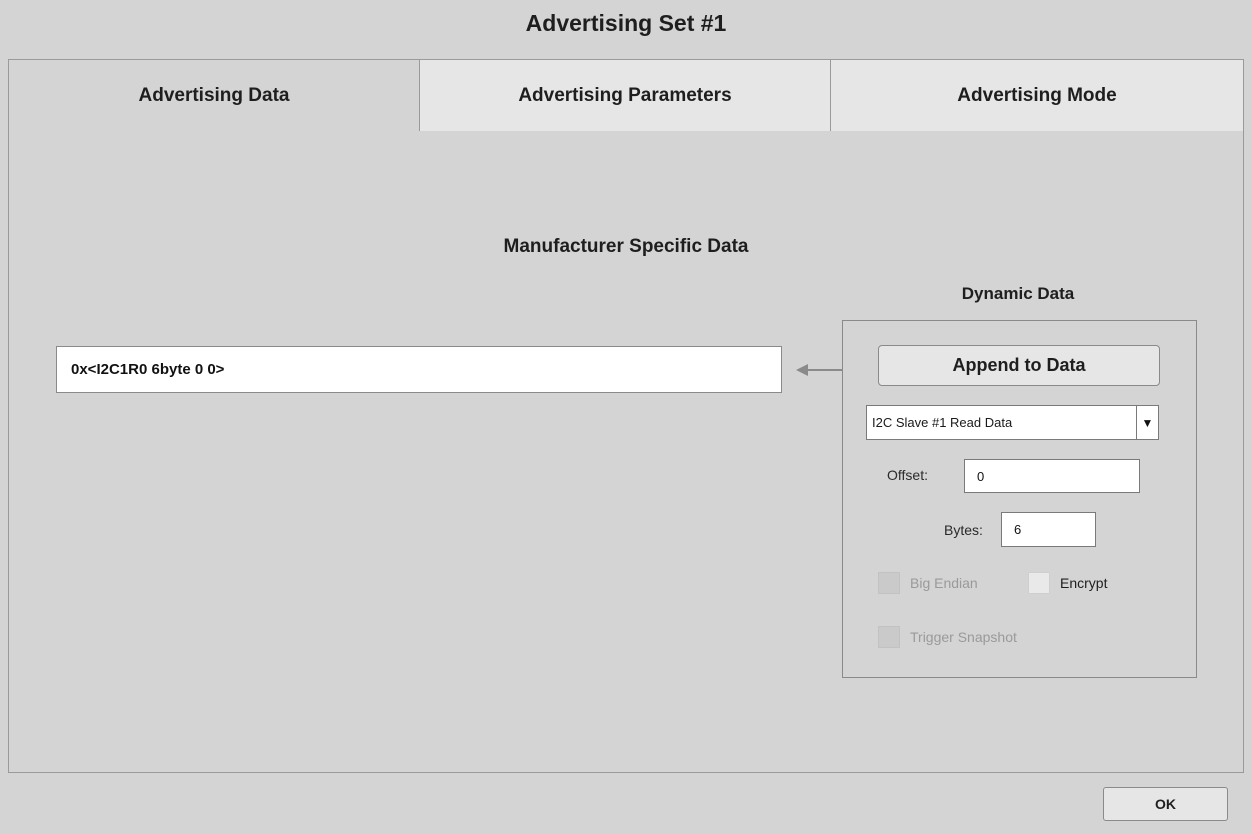 The height and width of the screenshot is (834, 1252). What do you see at coordinates (626, 22) in the screenshot?
I see `window-title: Advertising Set #1` at bounding box center [626, 22].